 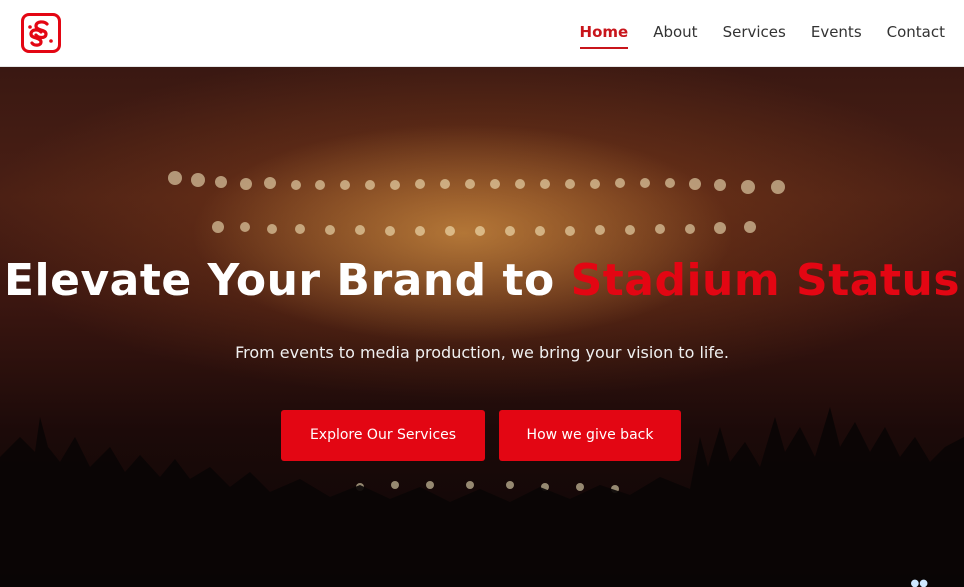 What do you see at coordinates (482, 33) in the screenshot?
I see `site-header: Home About Services Events Contact` at bounding box center [482, 33].